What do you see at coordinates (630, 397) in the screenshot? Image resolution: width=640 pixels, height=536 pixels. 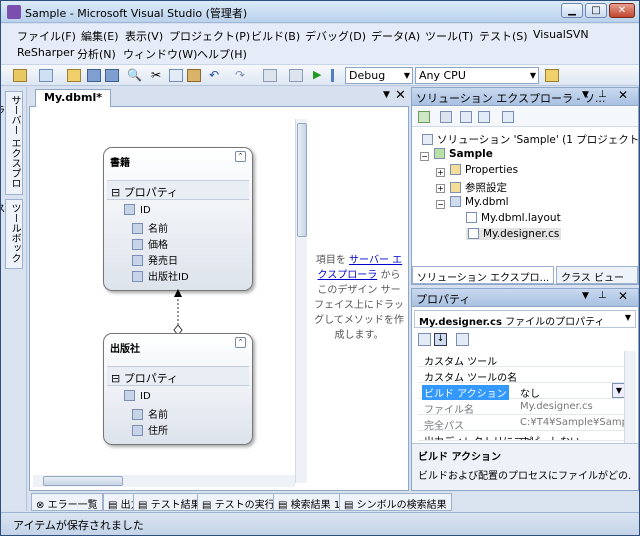 I see `properties-scrollbar` at bounding box center [630, 397].